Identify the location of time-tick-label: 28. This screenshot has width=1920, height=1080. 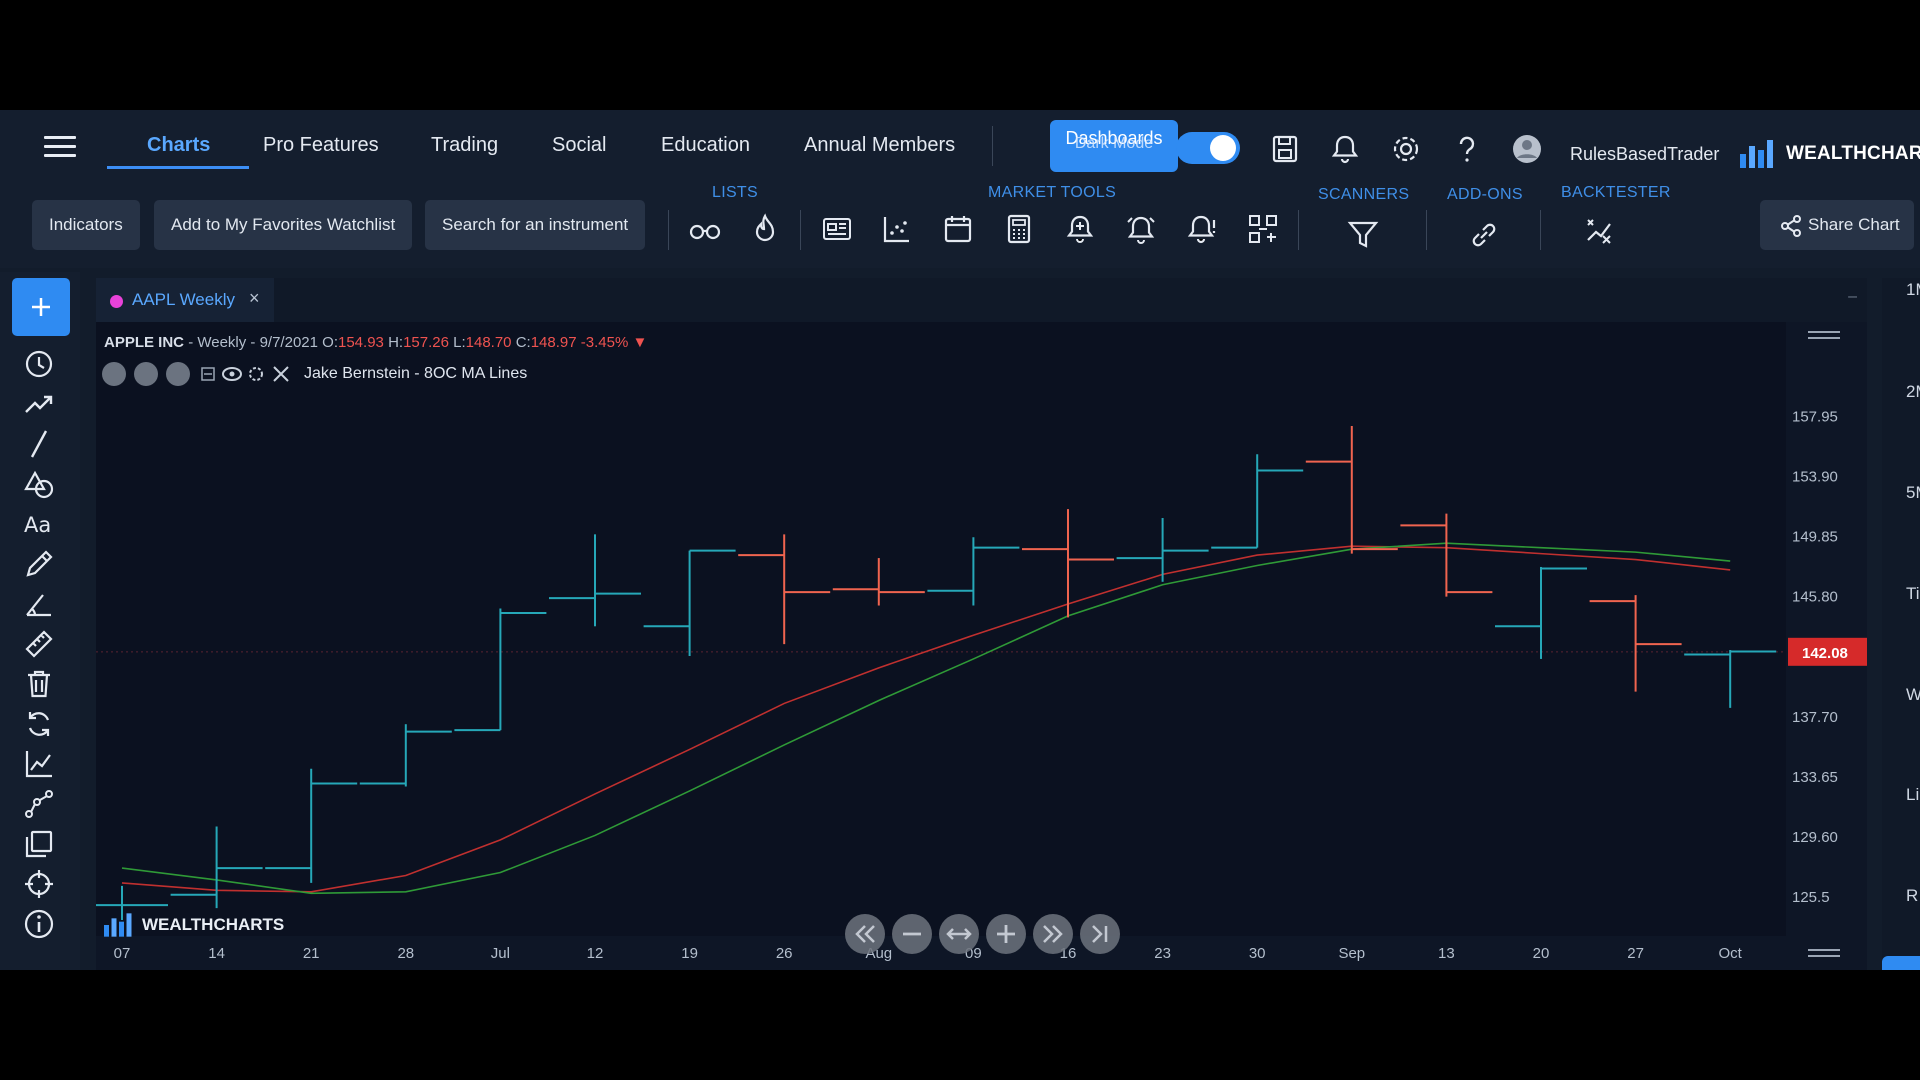
(405, 953).